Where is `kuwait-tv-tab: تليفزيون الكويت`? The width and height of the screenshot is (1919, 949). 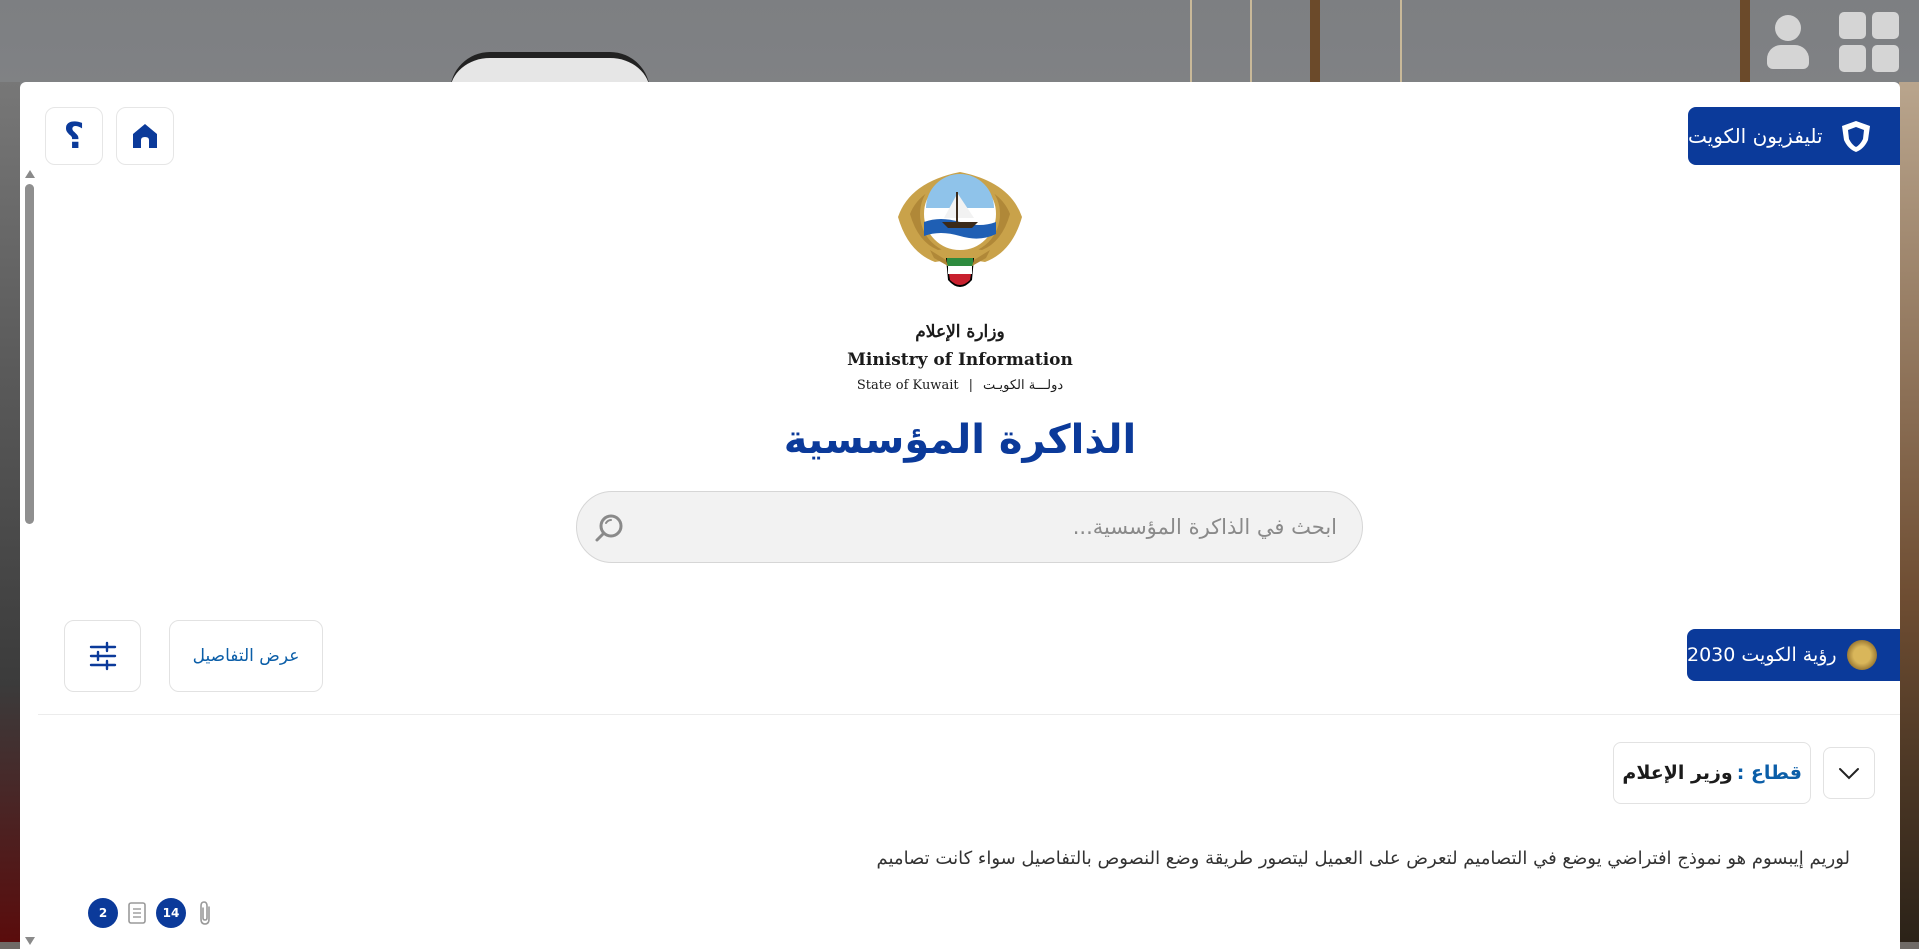 kuwait-tv-tab: تليفزيون الكويت is located at coordinates (1794, 136).